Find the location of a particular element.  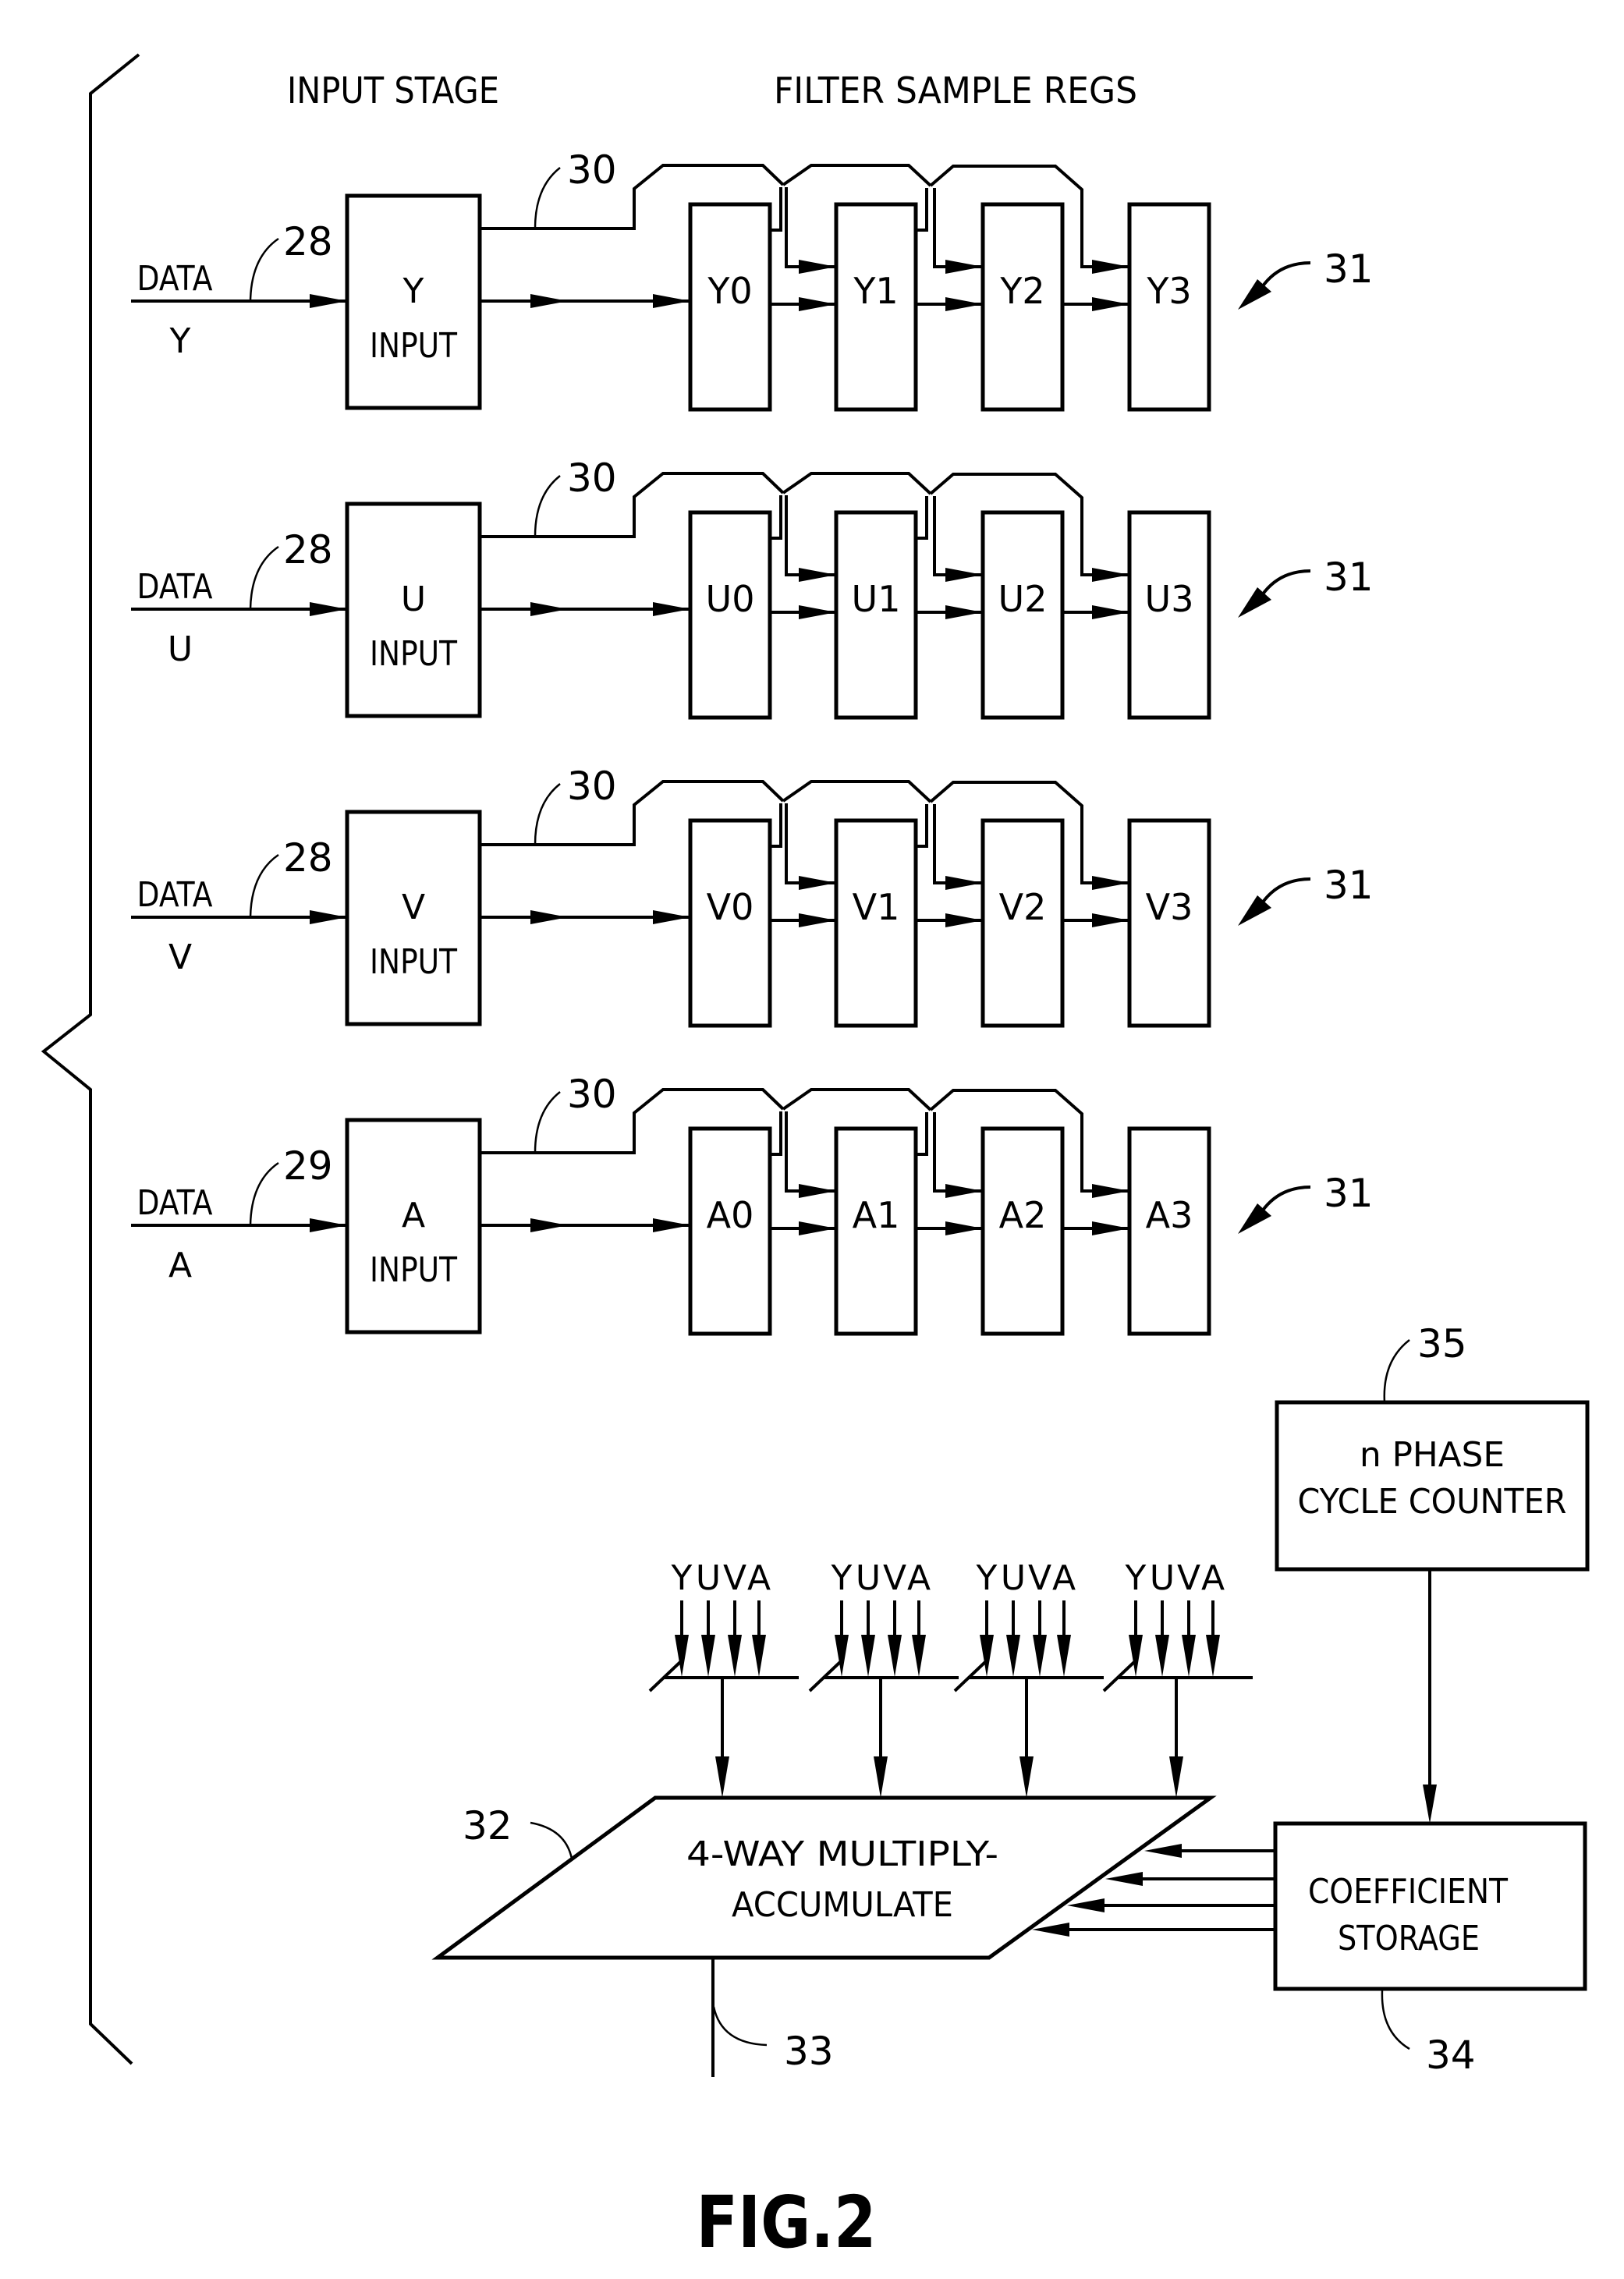

coefficient-storage-label-line1: COEFFICIENT is located at coordinates (1408, 1892).